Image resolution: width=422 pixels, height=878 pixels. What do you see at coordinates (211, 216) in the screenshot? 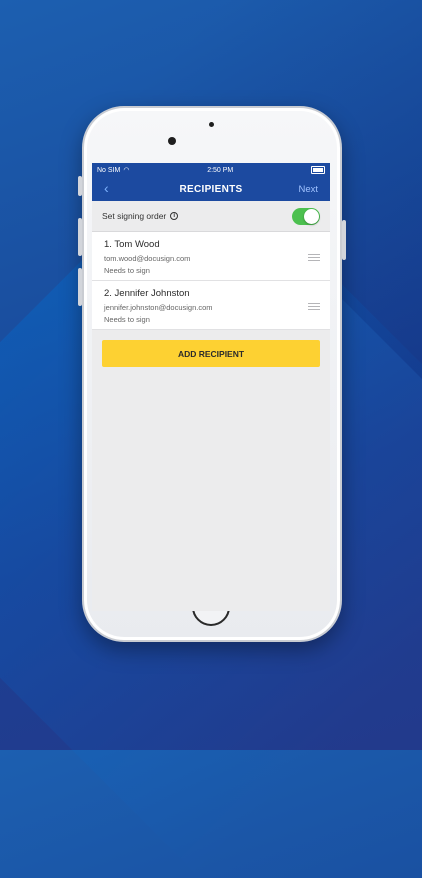
I see `signing-order-row: Set signing order i` at bounding box center [211, 216].